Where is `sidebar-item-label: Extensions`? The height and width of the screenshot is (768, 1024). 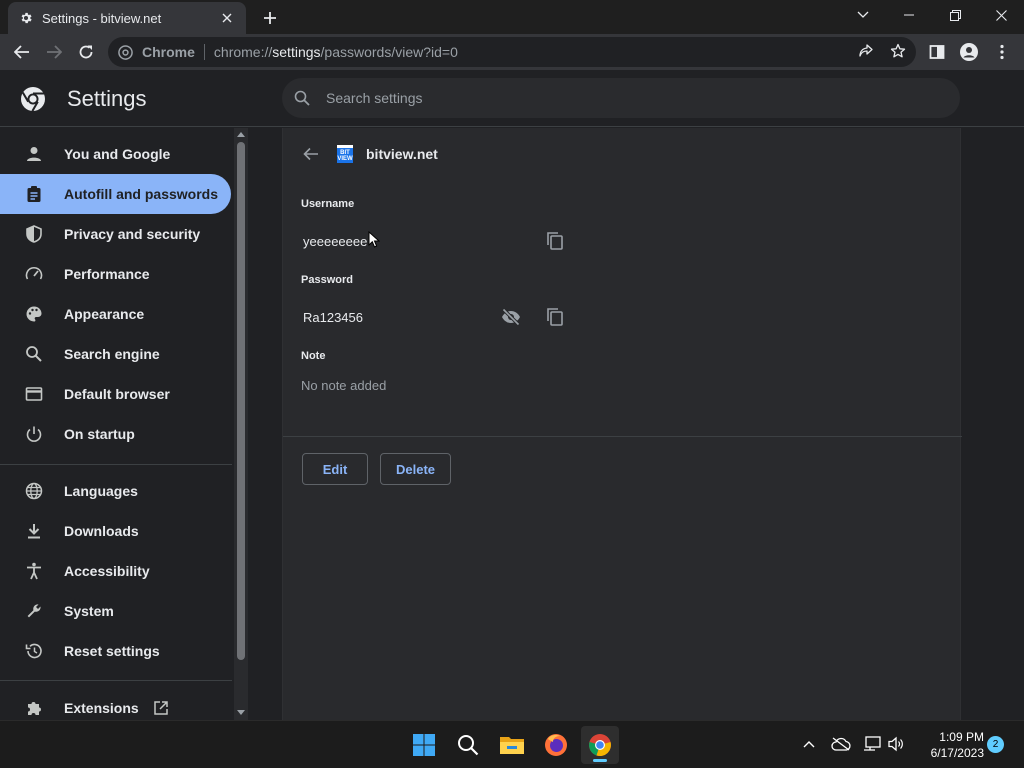
sidebar-item-label: Extensions is located at coordinates (101, 708).